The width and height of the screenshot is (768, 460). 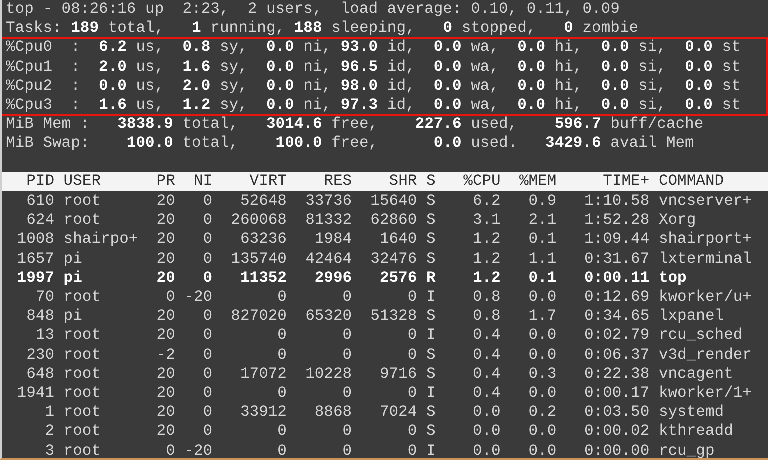 What do you see at coordinates (431, 181) in the screenshot?
I see `column-header: S` at bounding box center [431, 181].